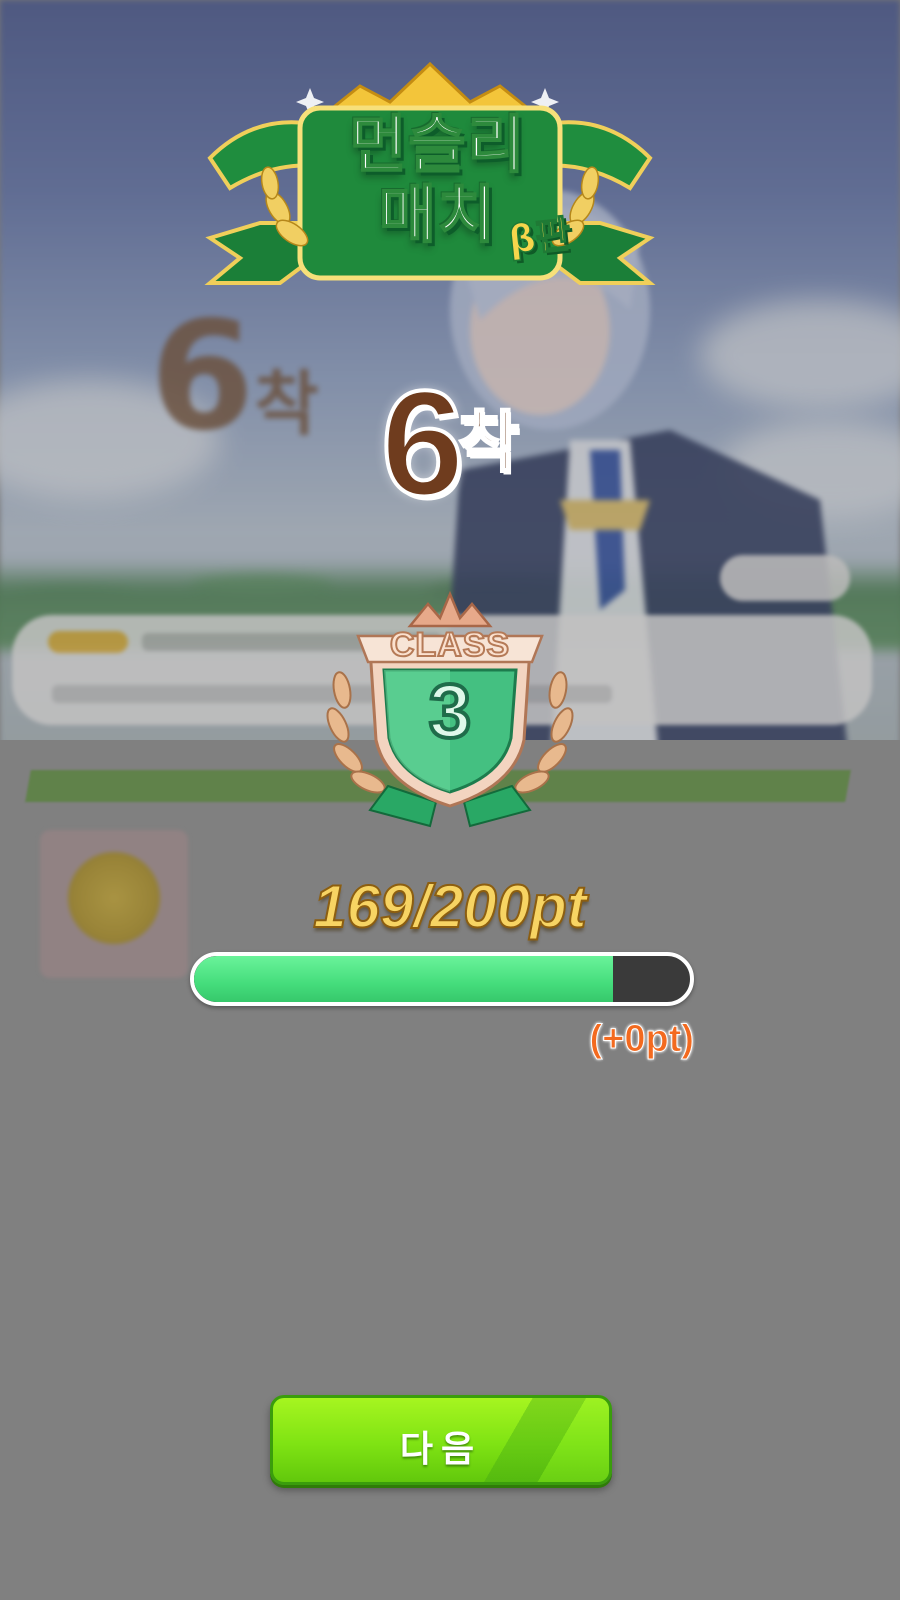 The width and height of the screenshot is (900, 1600). I want to click on class-points-text: 169/200pt, so click(450, 906).